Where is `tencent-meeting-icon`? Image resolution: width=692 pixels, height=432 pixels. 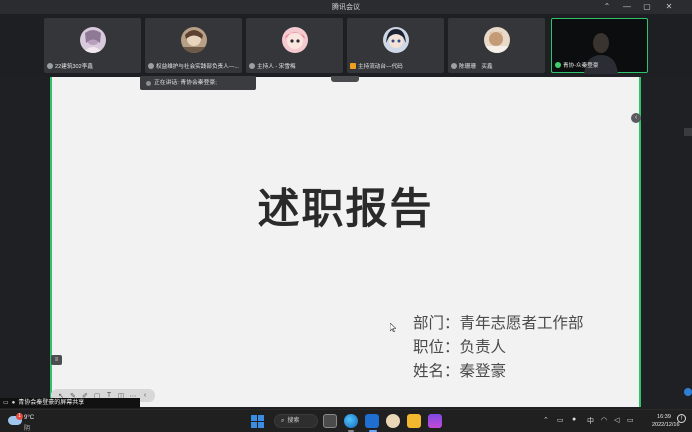
tencent-meeting-icon is located at coordinates (372, 421).